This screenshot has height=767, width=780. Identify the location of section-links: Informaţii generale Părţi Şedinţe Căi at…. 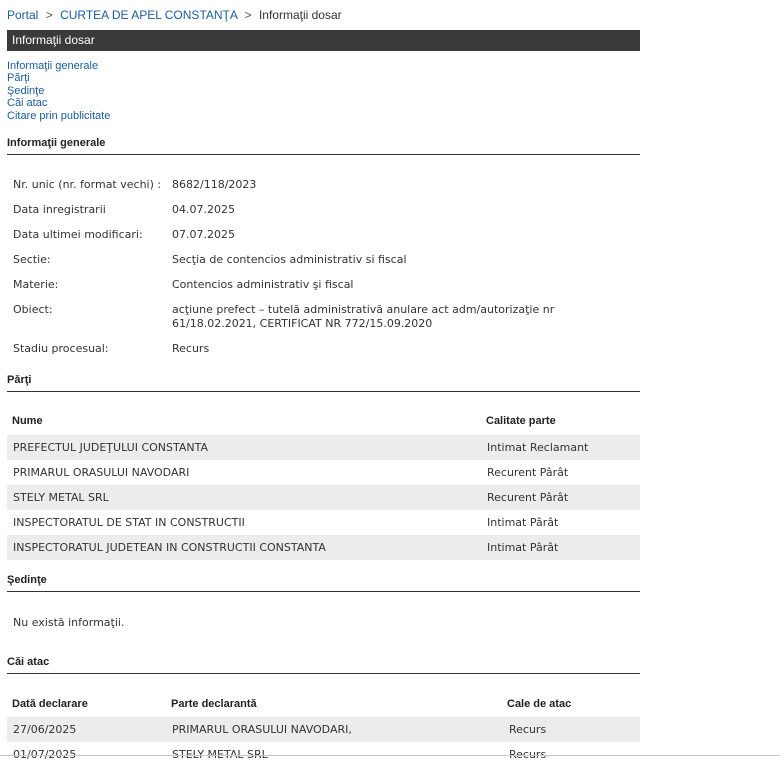
(58, 91).